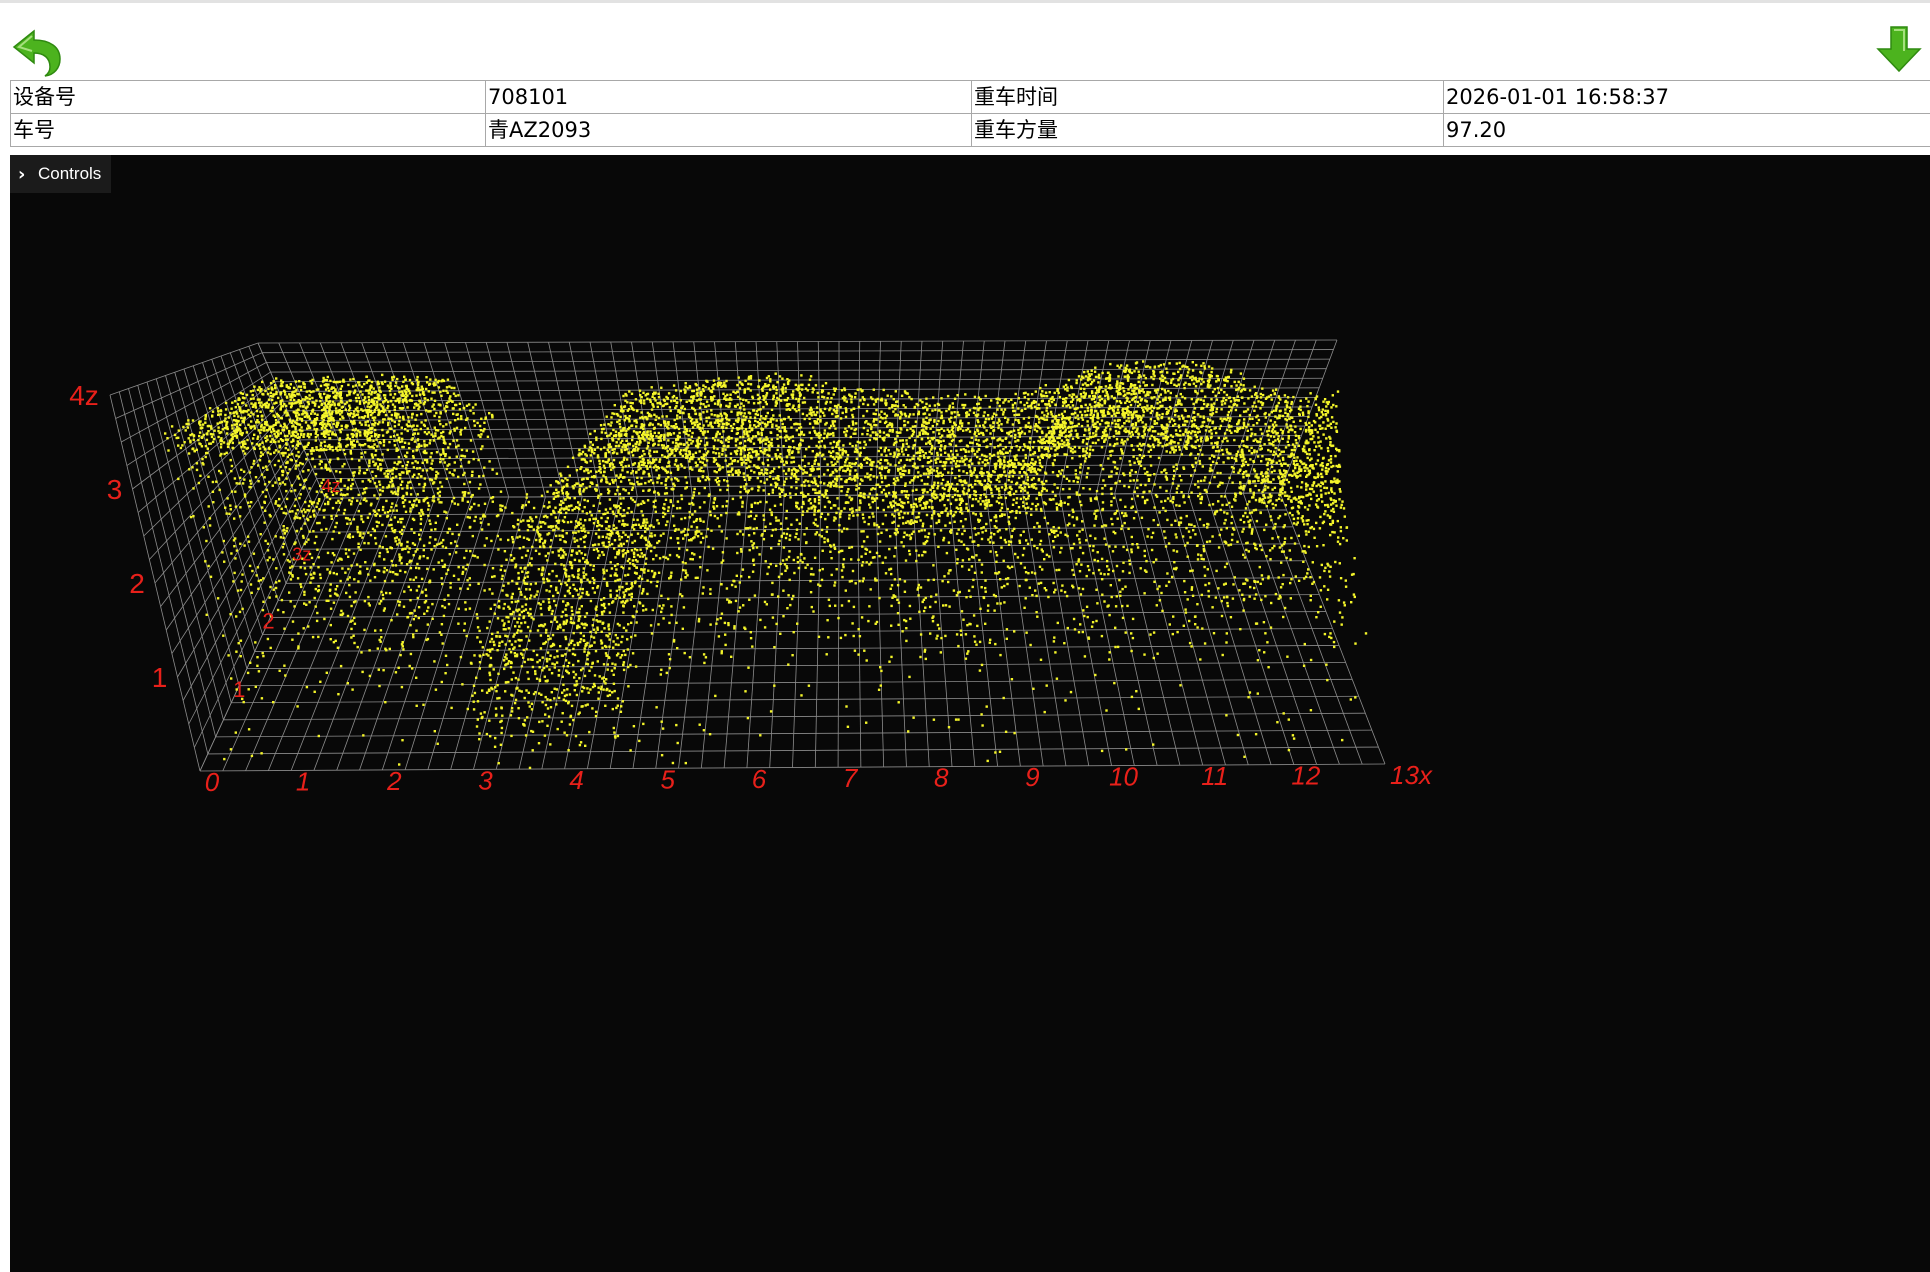 The width and height of the screenshot is (1930, 1272). What do you see at coordinates (233, 535) in the screenshot?
I see `side-grid-line` at bounding box center [233, 535].